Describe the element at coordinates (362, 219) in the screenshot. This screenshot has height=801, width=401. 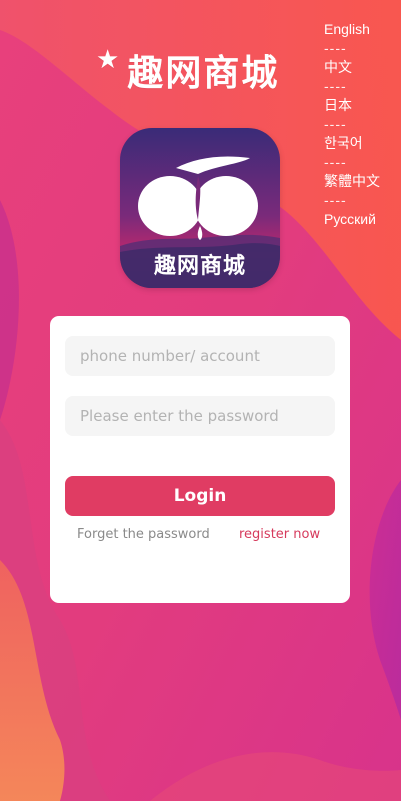
I see `lang-russian: Русский` at that location.